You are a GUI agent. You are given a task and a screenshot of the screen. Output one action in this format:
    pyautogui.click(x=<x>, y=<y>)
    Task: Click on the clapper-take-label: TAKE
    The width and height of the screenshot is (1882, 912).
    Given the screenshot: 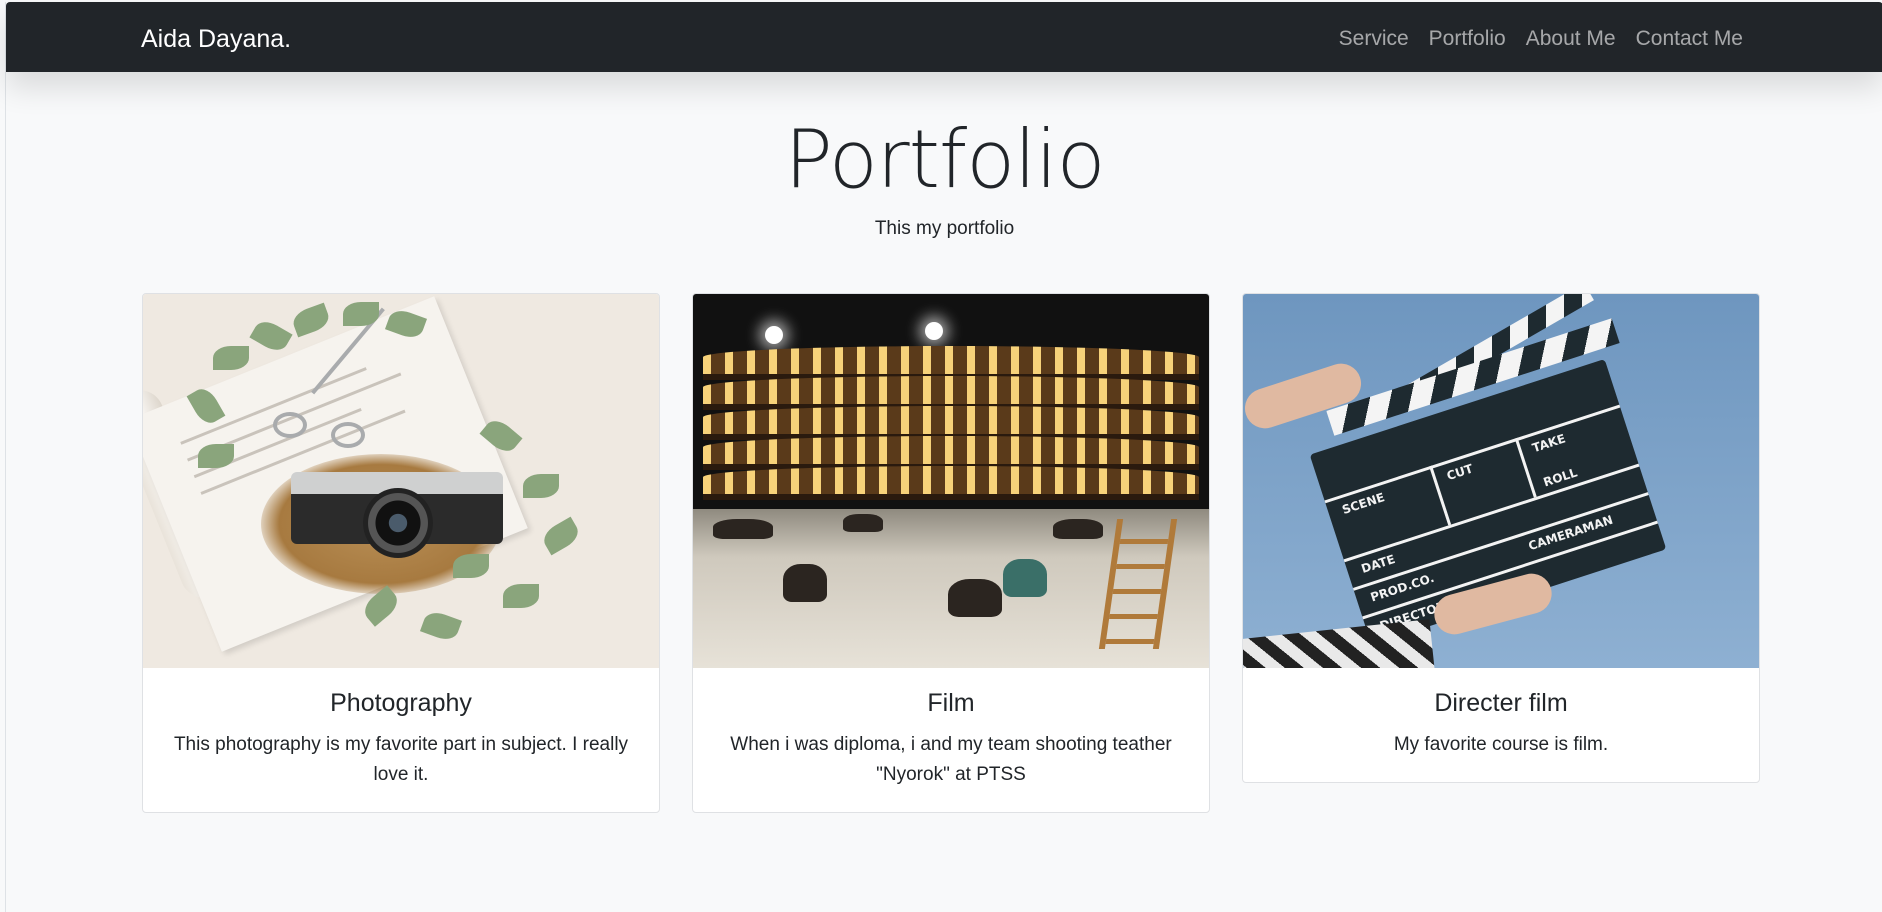 What is the action you would take?
    pyautogui.click(x=1549, y=443)
    